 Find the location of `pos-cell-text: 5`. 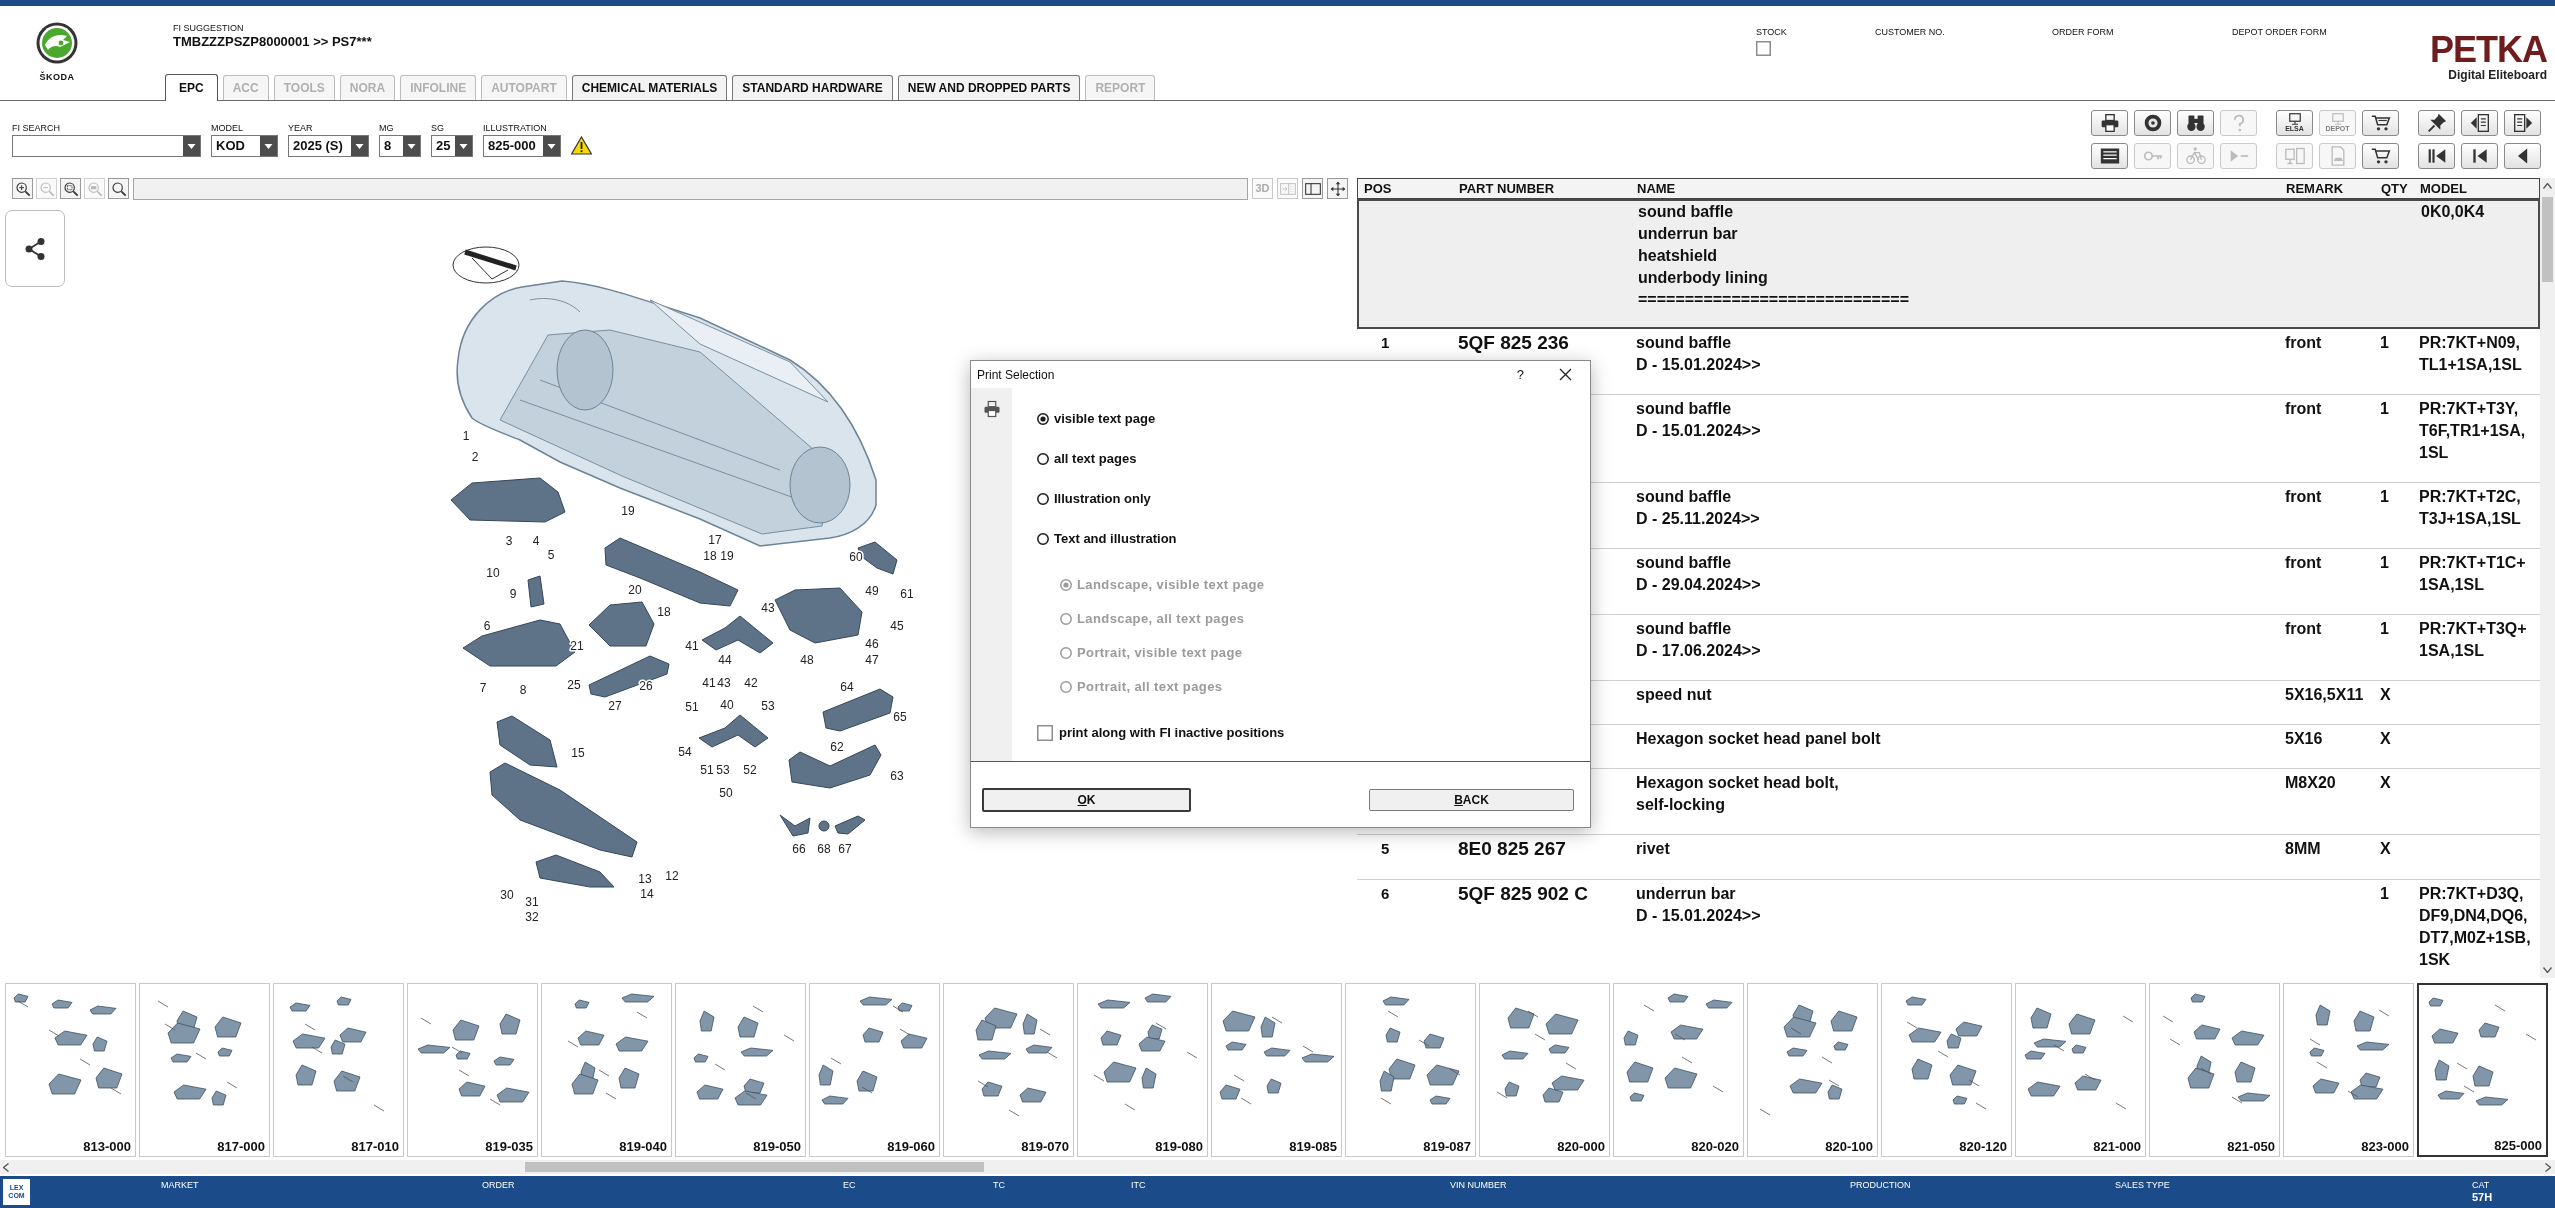

pos-cell-text: 5 is located at coordinates (1385, 849).